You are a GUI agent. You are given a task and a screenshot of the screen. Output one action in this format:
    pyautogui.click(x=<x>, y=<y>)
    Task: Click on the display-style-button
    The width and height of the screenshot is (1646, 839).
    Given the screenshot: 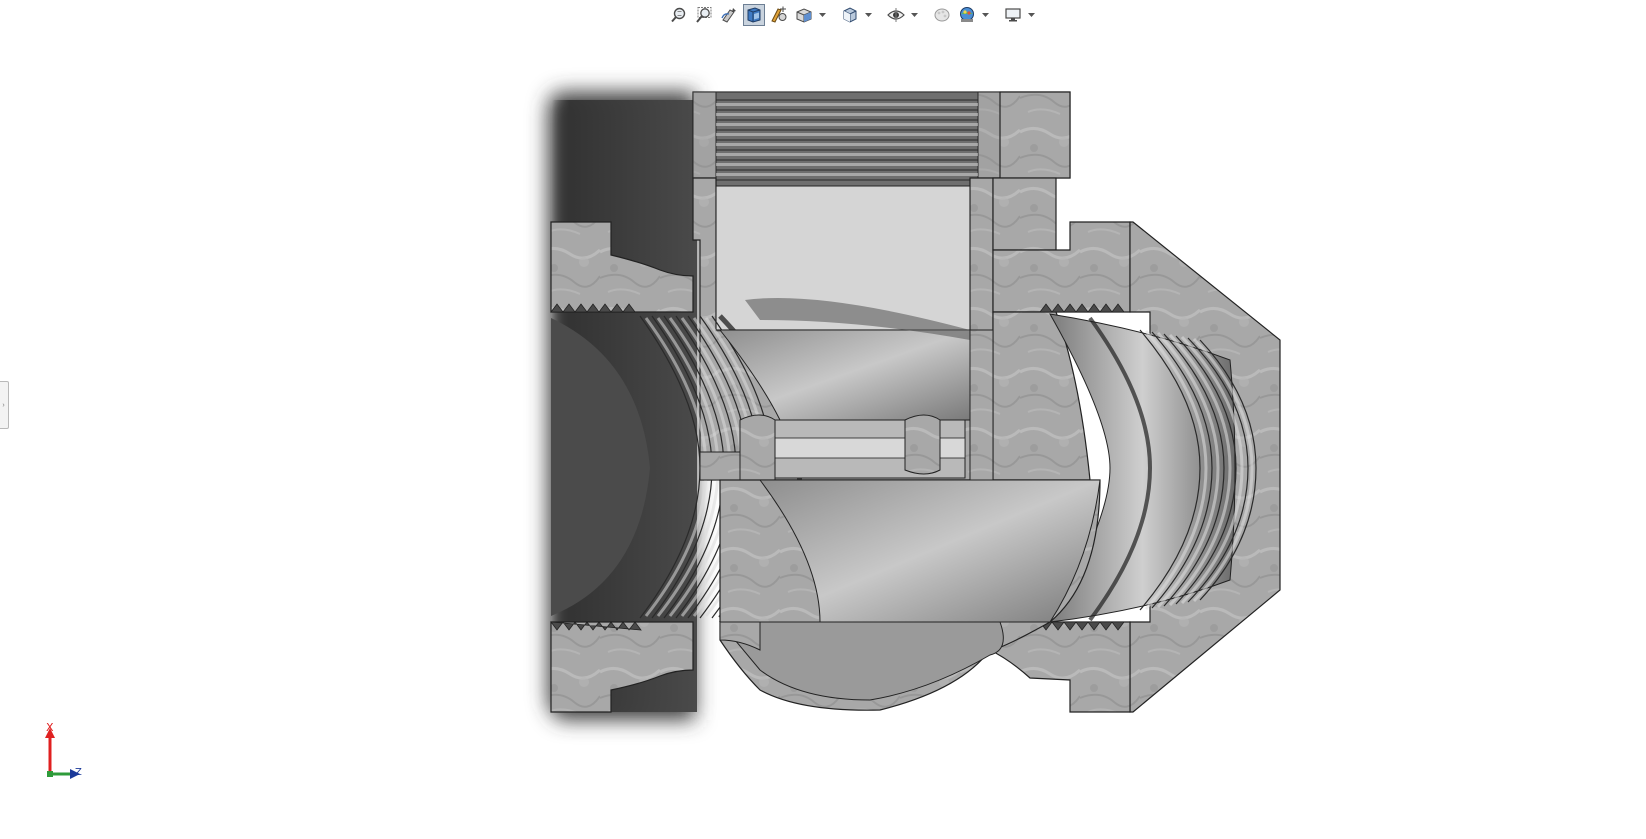 What is the action you would take?
    pyautogui.click(x=850, y=15)
    